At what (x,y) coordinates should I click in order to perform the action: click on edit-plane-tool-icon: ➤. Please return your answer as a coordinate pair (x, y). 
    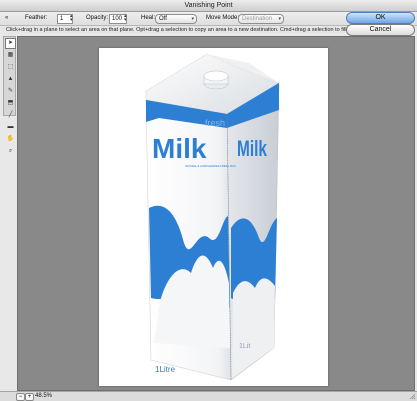
    Looking at the image, I should click on (10, 43).